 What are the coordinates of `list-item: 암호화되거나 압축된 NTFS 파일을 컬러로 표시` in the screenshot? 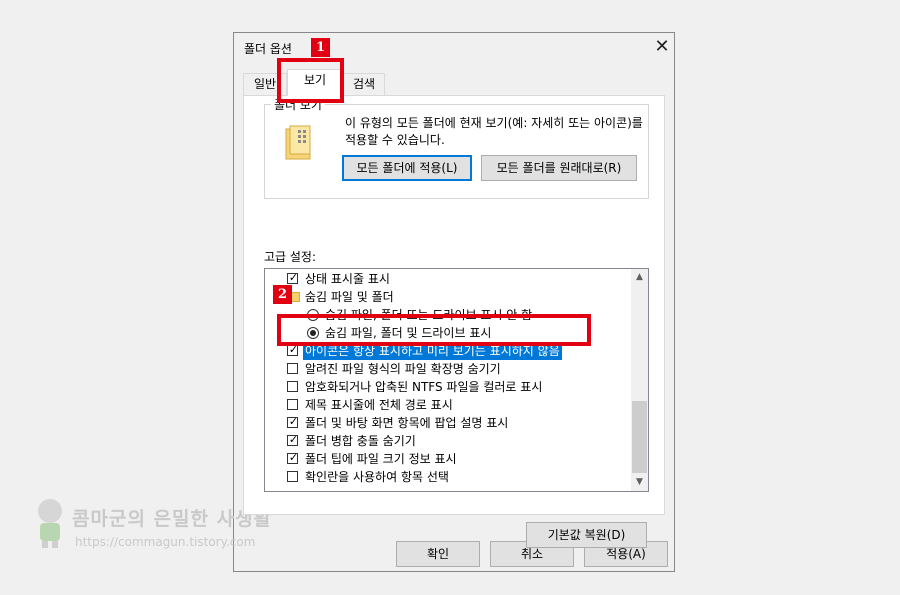 It's located at (457, 387).